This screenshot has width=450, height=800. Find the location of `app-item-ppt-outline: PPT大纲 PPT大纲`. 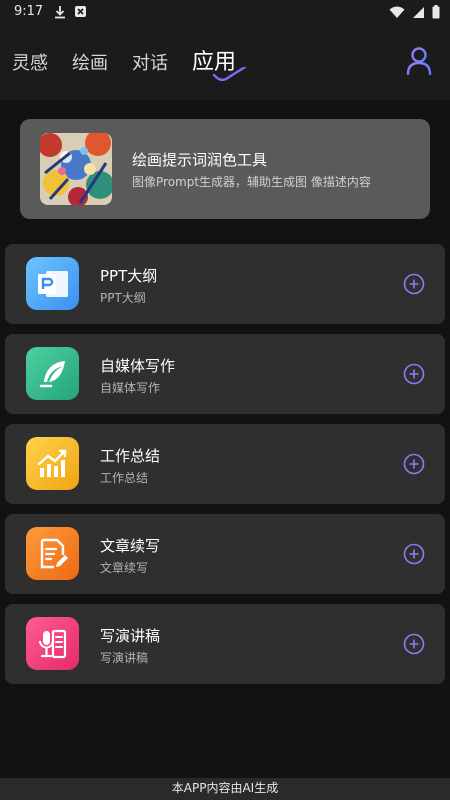

app-item-ppt-outline: PPT大纲 PPT大纲 is located at coordinates (225, 284).